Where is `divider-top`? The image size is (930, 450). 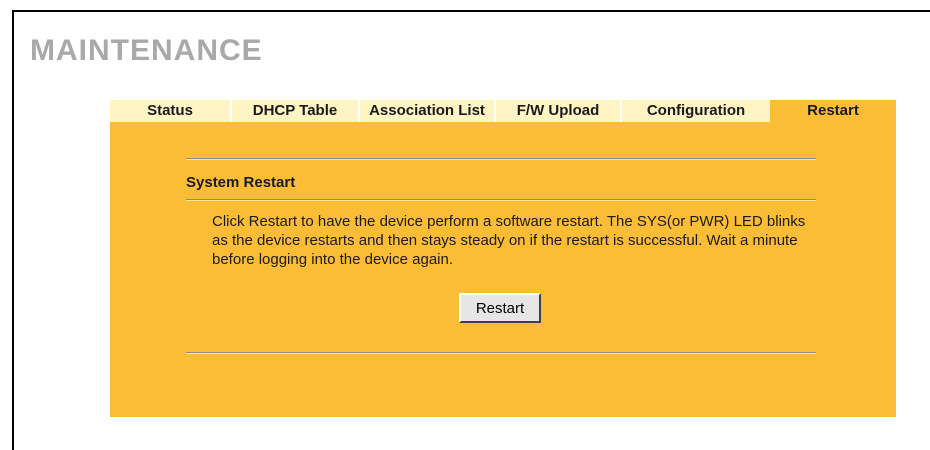 divider-top is located at coordinates (501, 159).